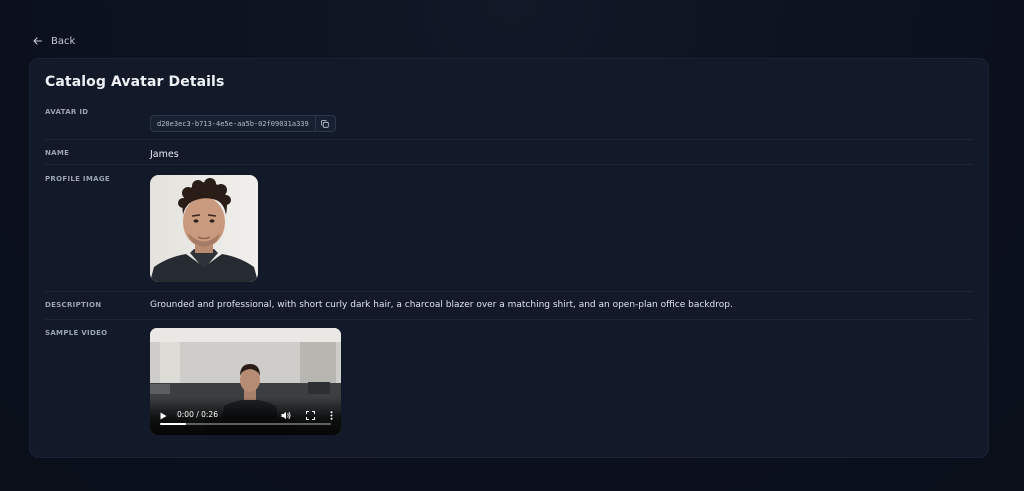 Image resolution: width=1024 pixels, height=491 pixels. What do you see at coordinates (233, 123) in the screenshot?
I see `avatar-id-value: d20e3ec3-b713-4e5e-aa5b-02f09031a339` at bounding box center [233, 123].